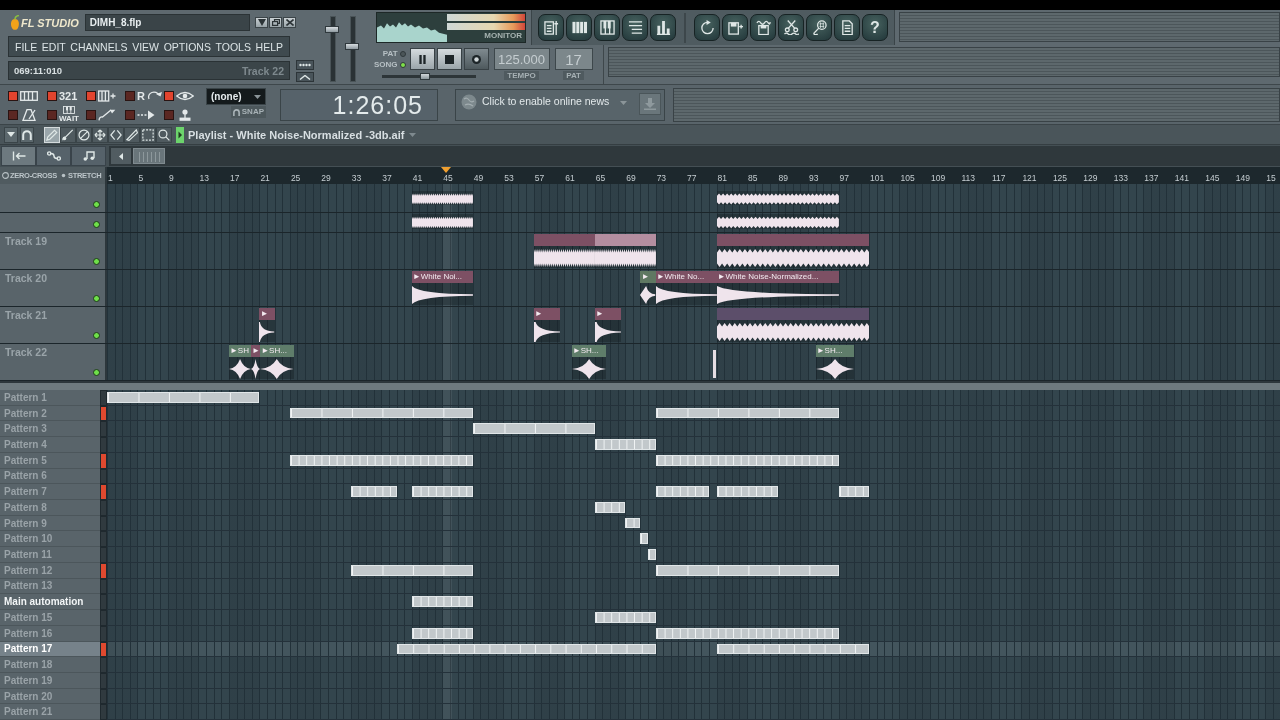 The width and height of the screenshot is (1280, 720). Describe the element at coordinates (819, 27) in the screenshot. I see `record-audio-button` at that location.